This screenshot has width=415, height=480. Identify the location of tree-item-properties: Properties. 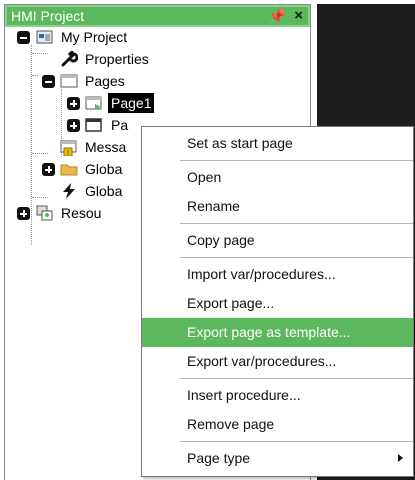
(117, 60).